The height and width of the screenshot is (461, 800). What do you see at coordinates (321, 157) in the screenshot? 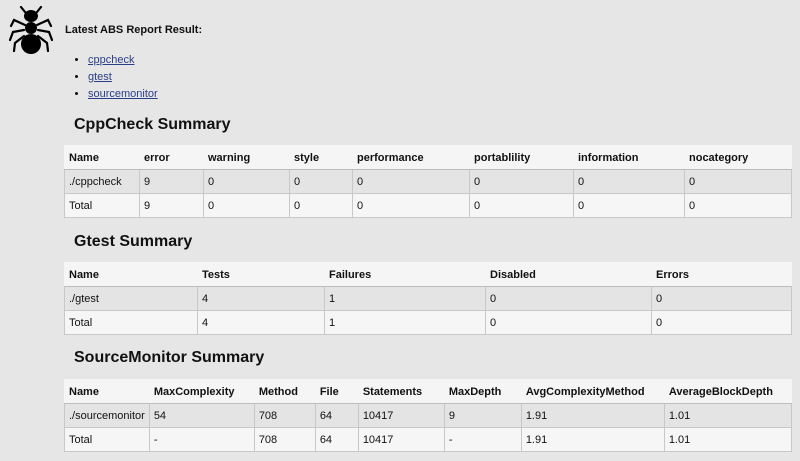
I see `column-header: style` at bounding box center [321, 157].